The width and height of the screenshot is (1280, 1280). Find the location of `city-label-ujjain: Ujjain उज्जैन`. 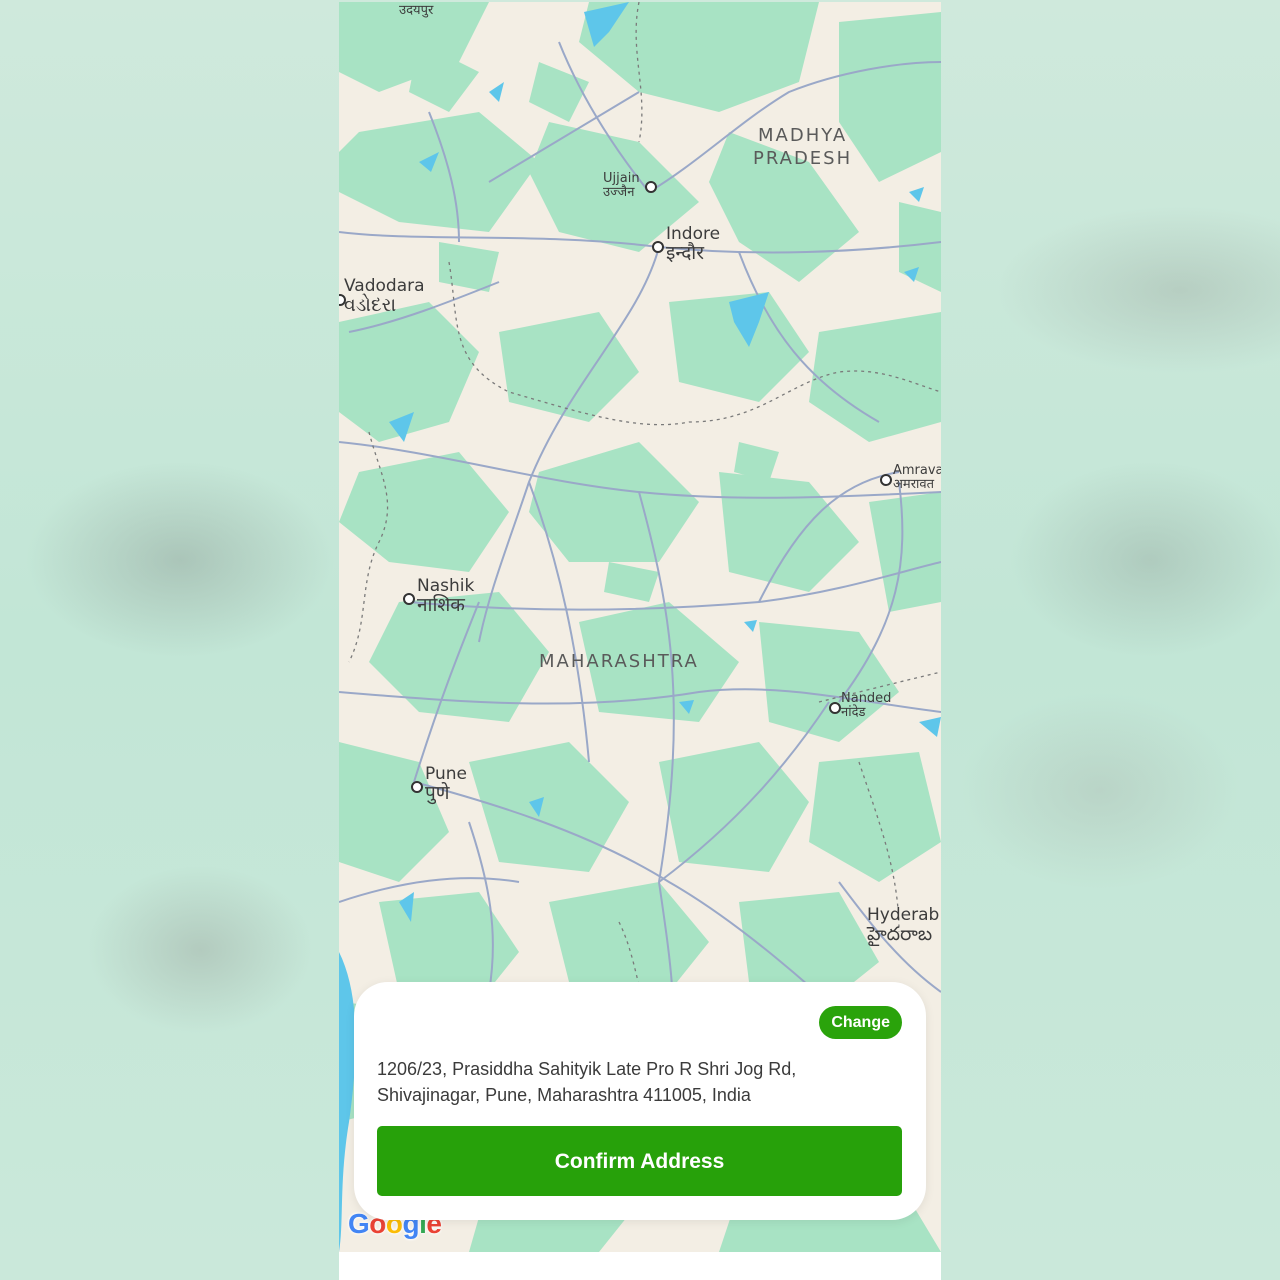

city-label-ujjain: Ujjain उज्जैन is located at coordinates (621, 185).